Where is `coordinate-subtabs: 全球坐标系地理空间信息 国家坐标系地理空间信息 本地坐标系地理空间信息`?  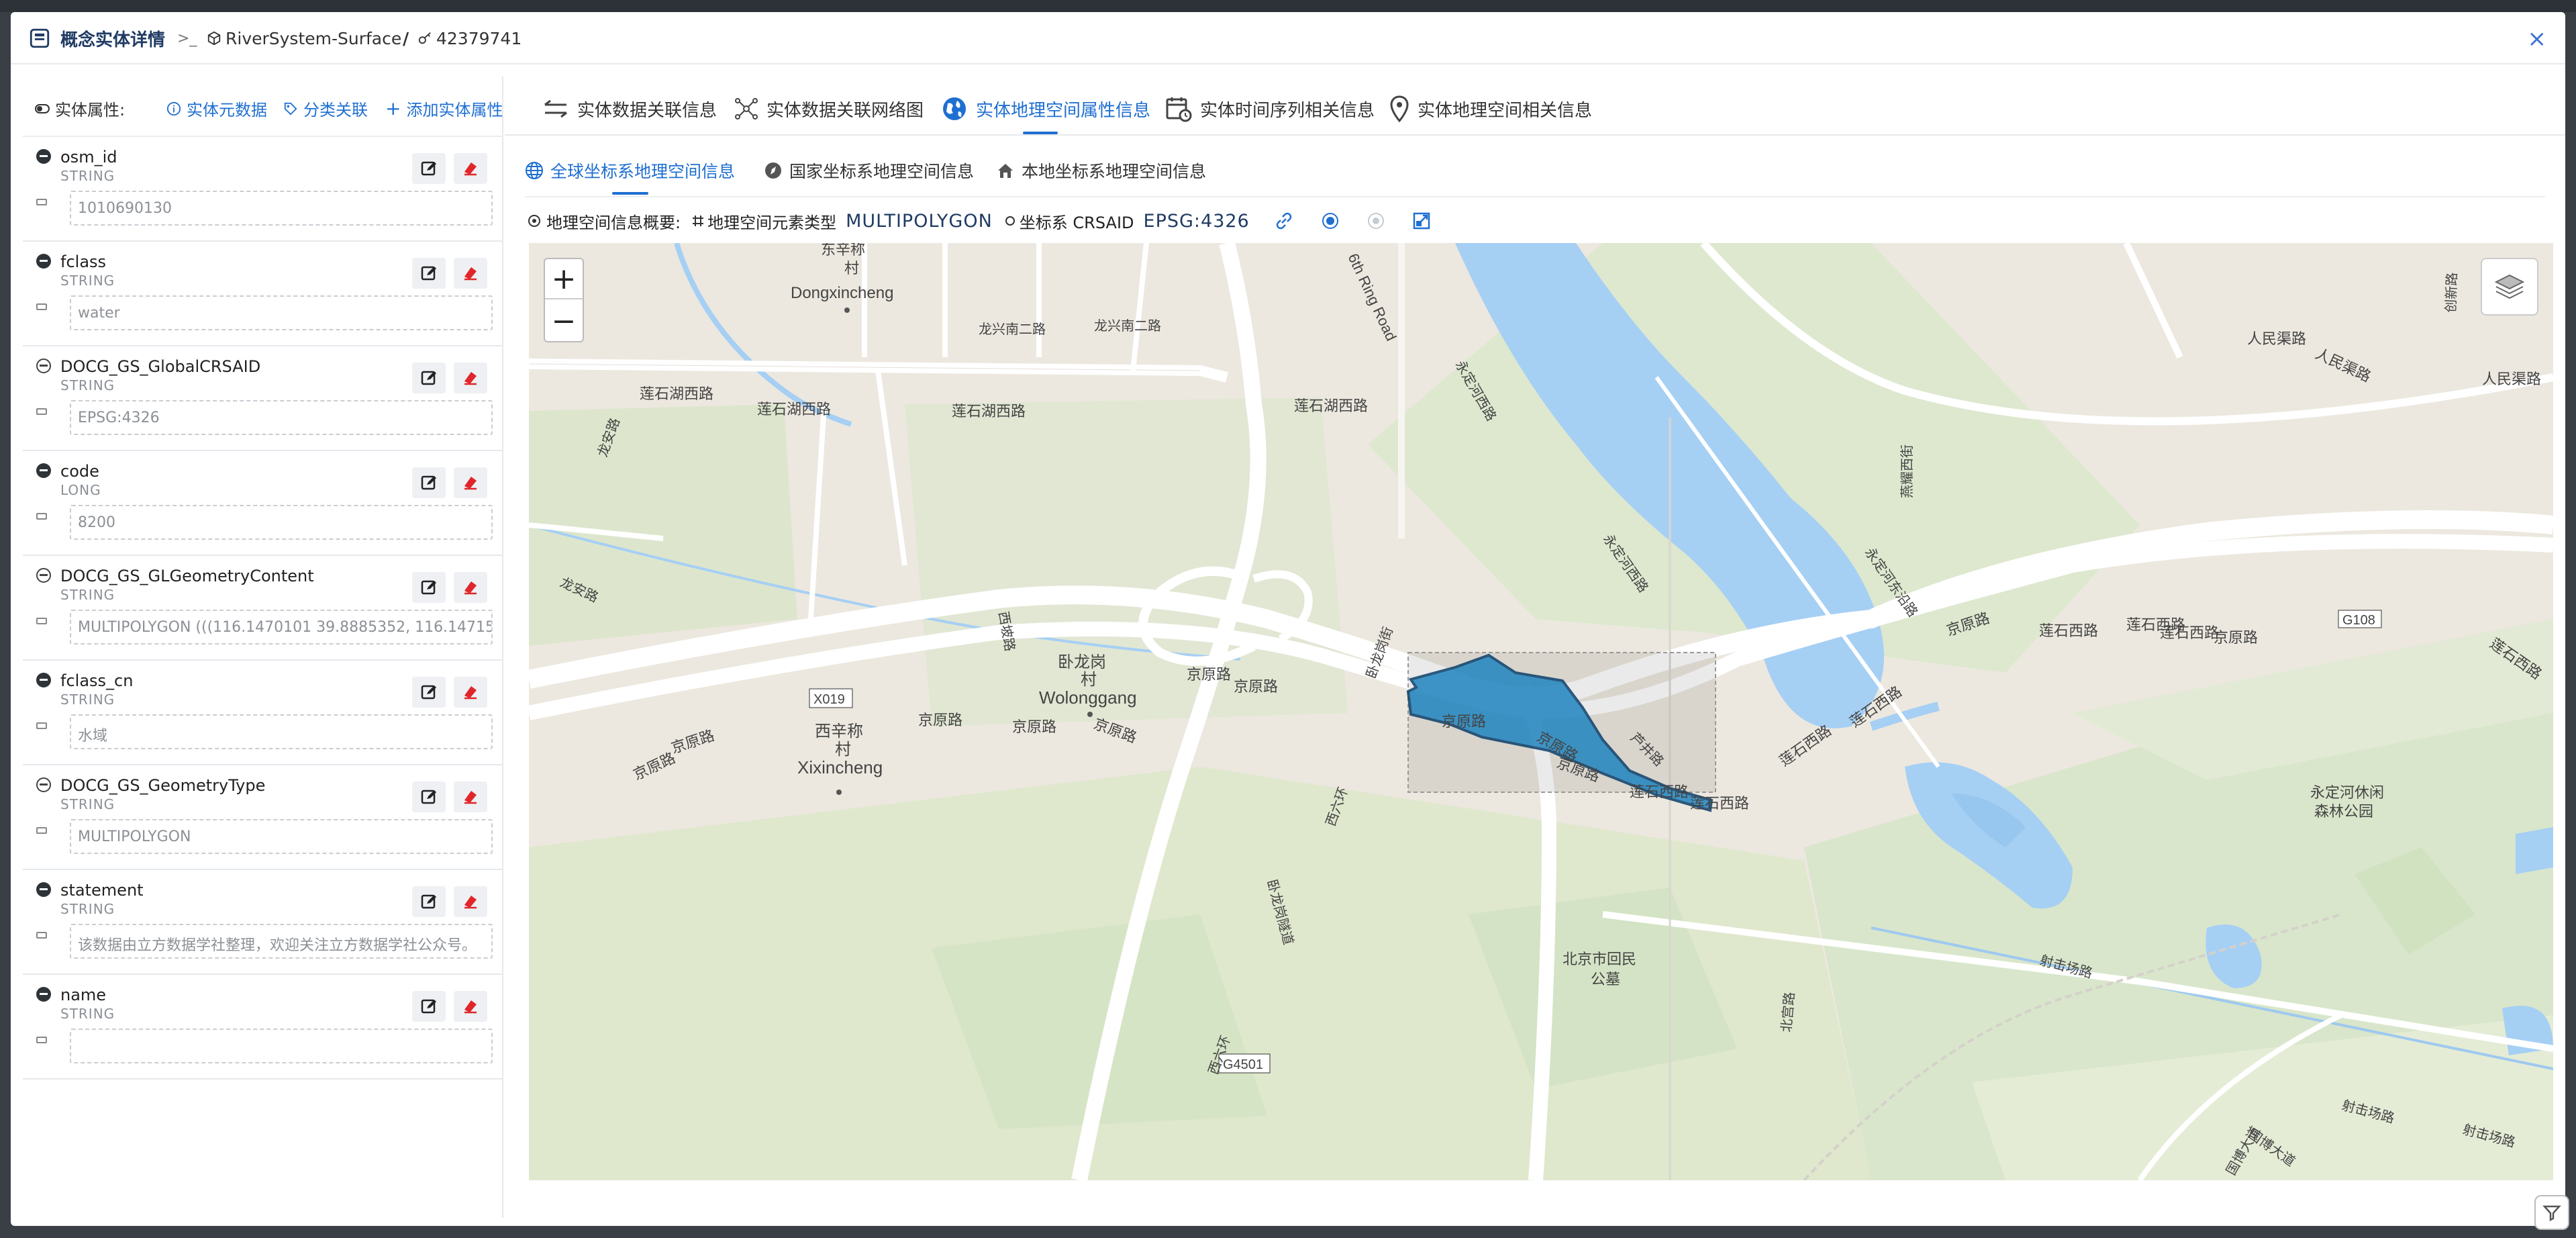
coordinate-subtabs: 全球坐标系地理空间信息 国家坐标系地理空间信息 本地坐标系地理空间信息 is located at coordinates (1535, 170).